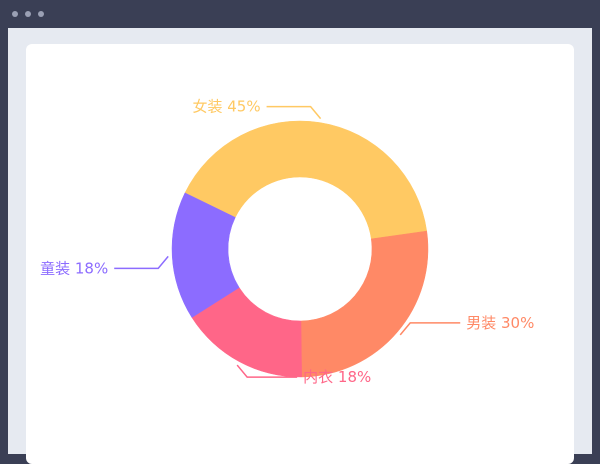  I want to click on slice-label-男装: 男装 30%, so click(500, 323).